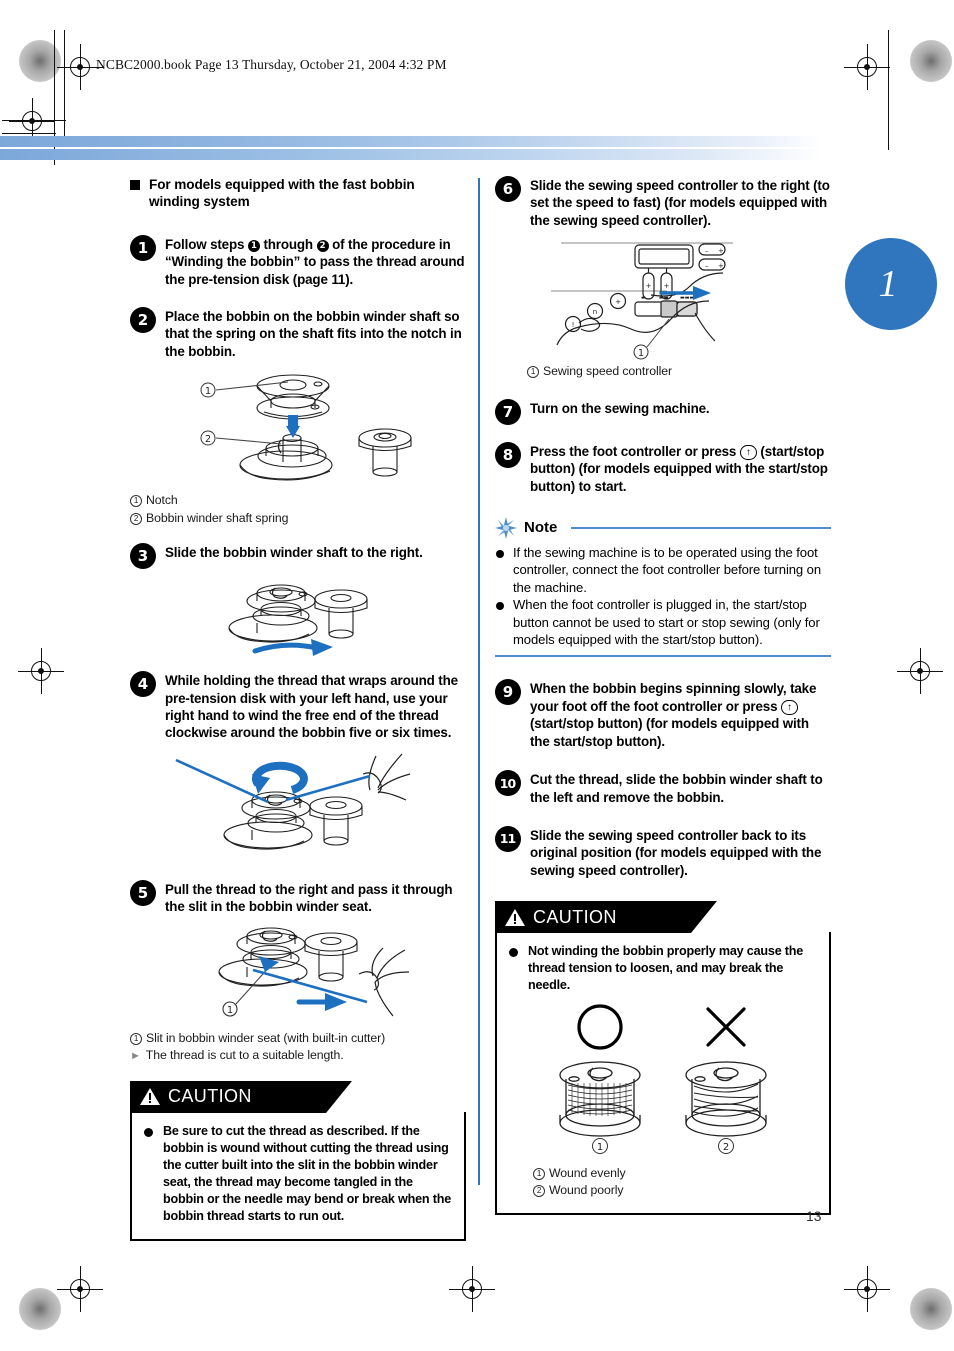  I want to click on color-calibration-swatch-top-right, so click(931, 61).